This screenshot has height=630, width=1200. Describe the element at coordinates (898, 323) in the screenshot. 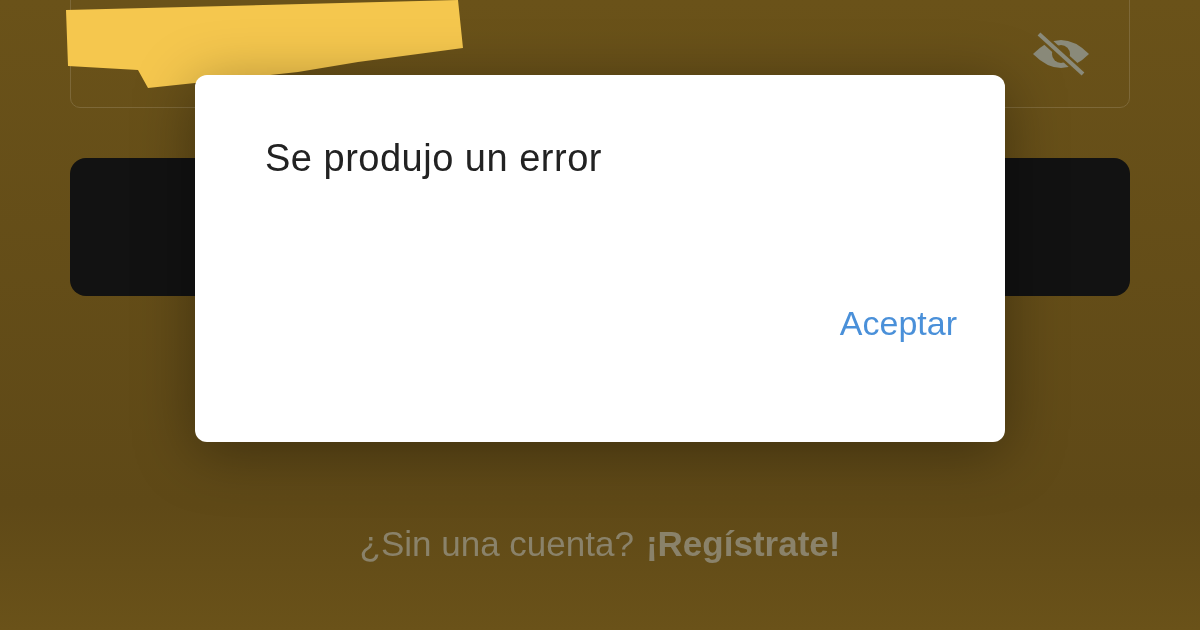

I see `accept-button: Aceptar` at that location.